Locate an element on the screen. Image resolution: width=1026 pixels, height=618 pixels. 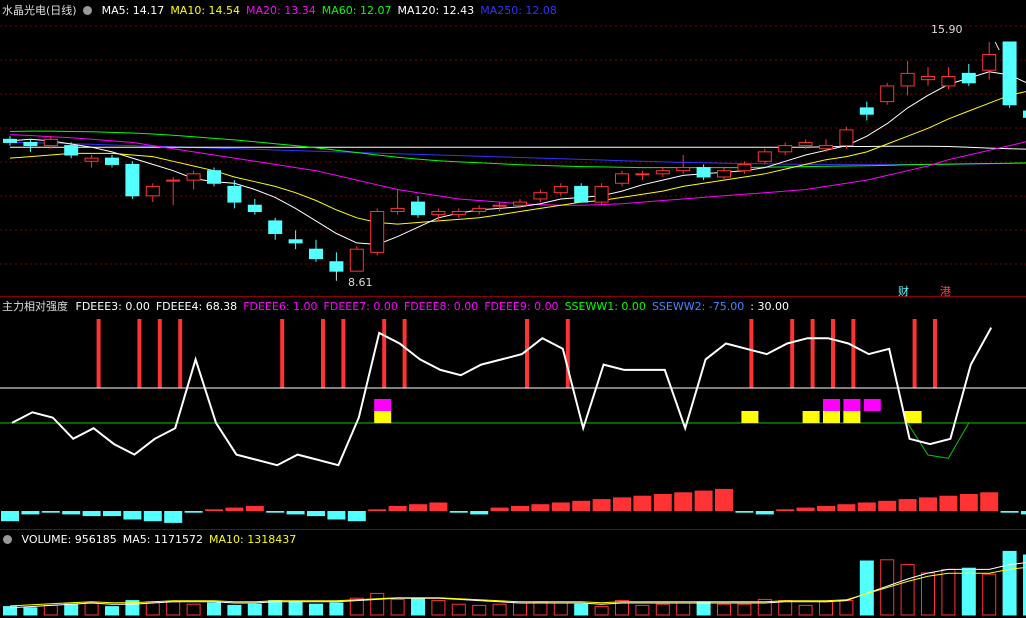
volume-legend-item-0: VOLUME: 956185 is located at coordinates (69, 539).